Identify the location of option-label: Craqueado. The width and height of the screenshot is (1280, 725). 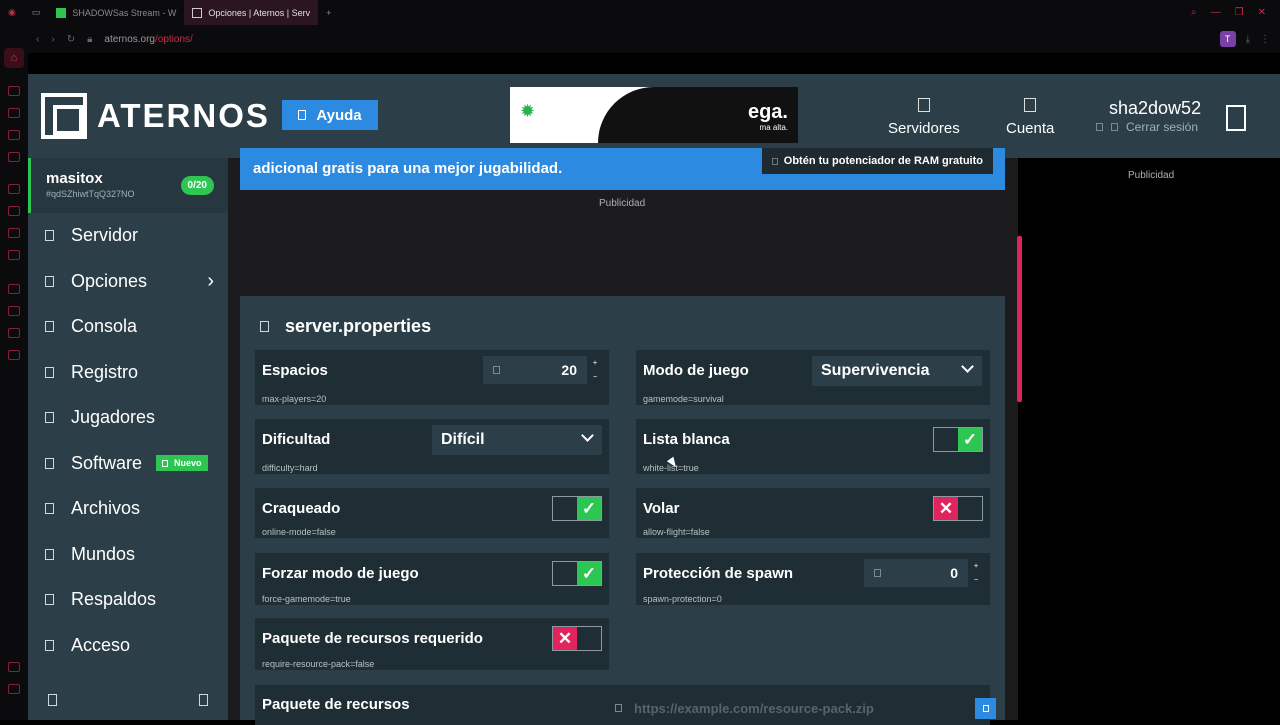
(301, 508).